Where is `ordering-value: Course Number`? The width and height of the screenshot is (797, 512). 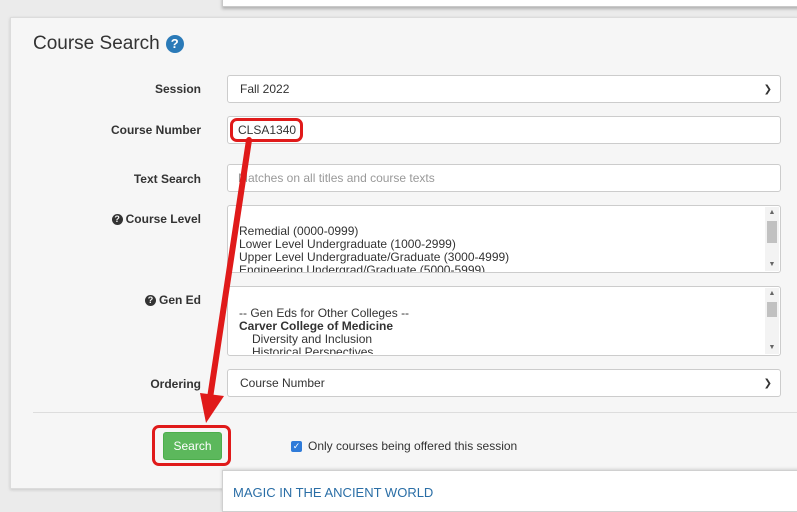
ordering-value: Course Number is located at coordinates (282, 383).